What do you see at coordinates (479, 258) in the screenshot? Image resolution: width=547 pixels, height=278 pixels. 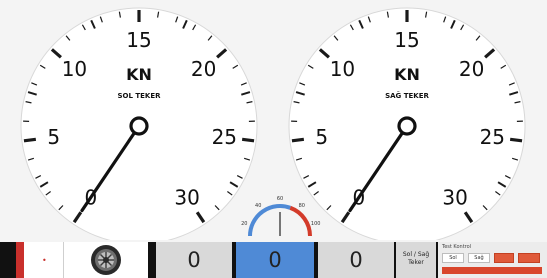 I see `control-button-right: Sağ` at bounding box center [479, 258].